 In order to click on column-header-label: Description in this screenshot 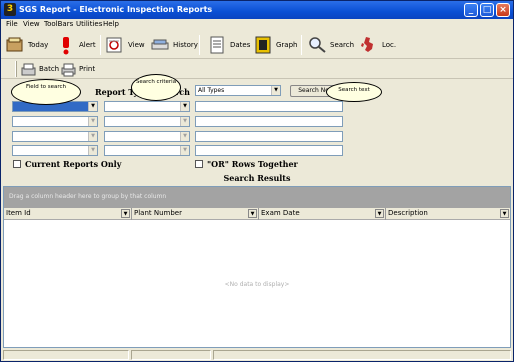, I will do `click(408, 213)`.